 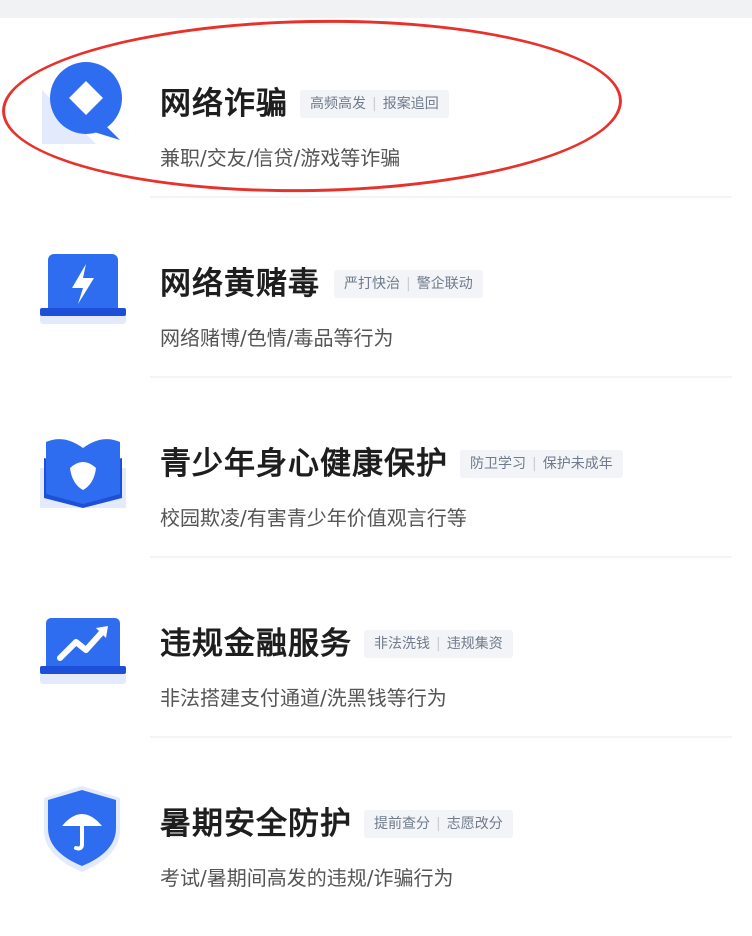 What do you see at coordinates (376, 9) in the screenshot?
I see `top-bar` at bounding box center [376, 9].